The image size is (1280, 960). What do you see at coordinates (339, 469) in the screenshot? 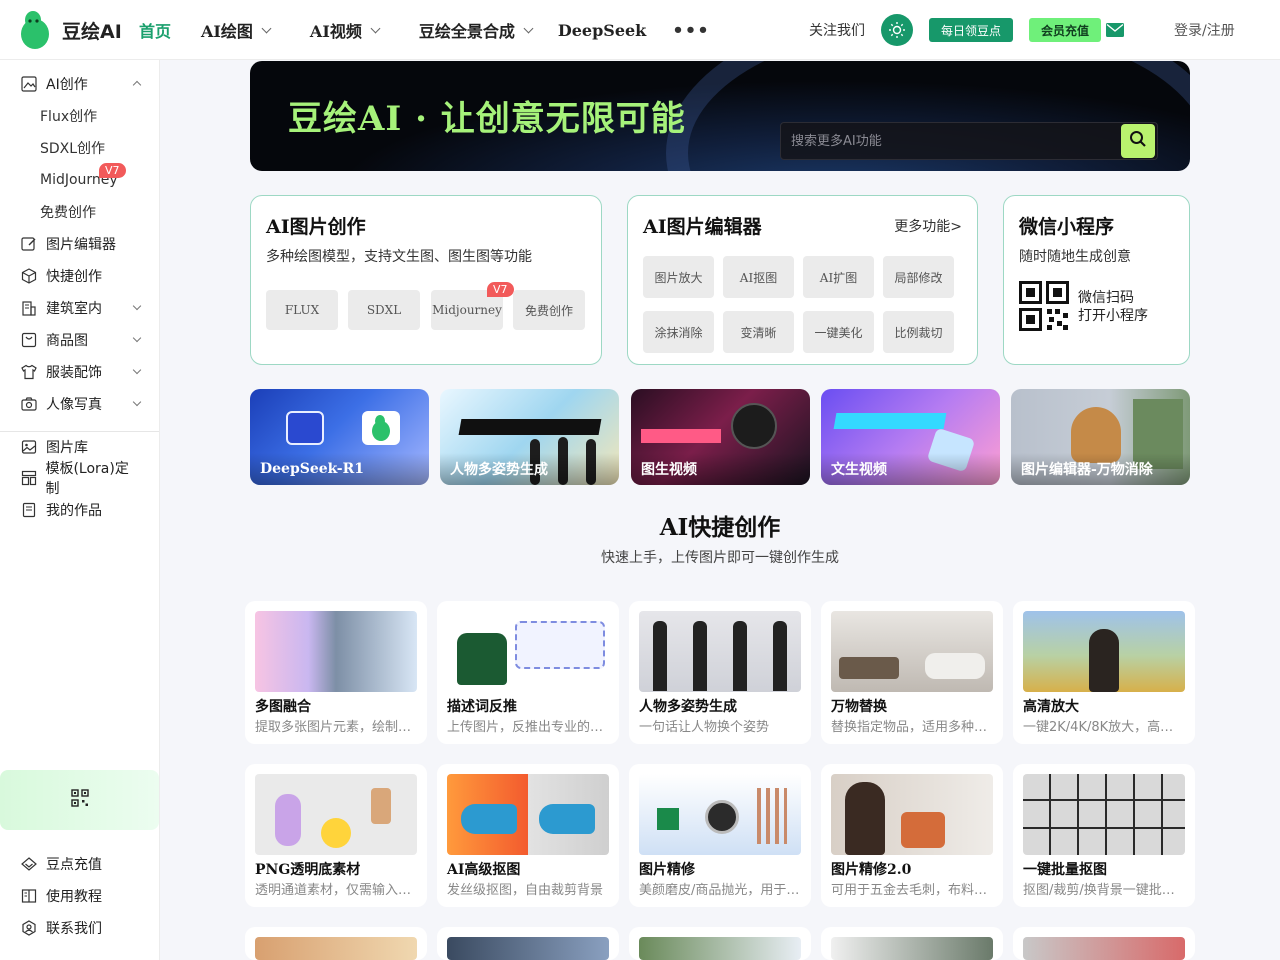
I see `promo-label: DeepSeek-R1` at bounding box center [339, 469].